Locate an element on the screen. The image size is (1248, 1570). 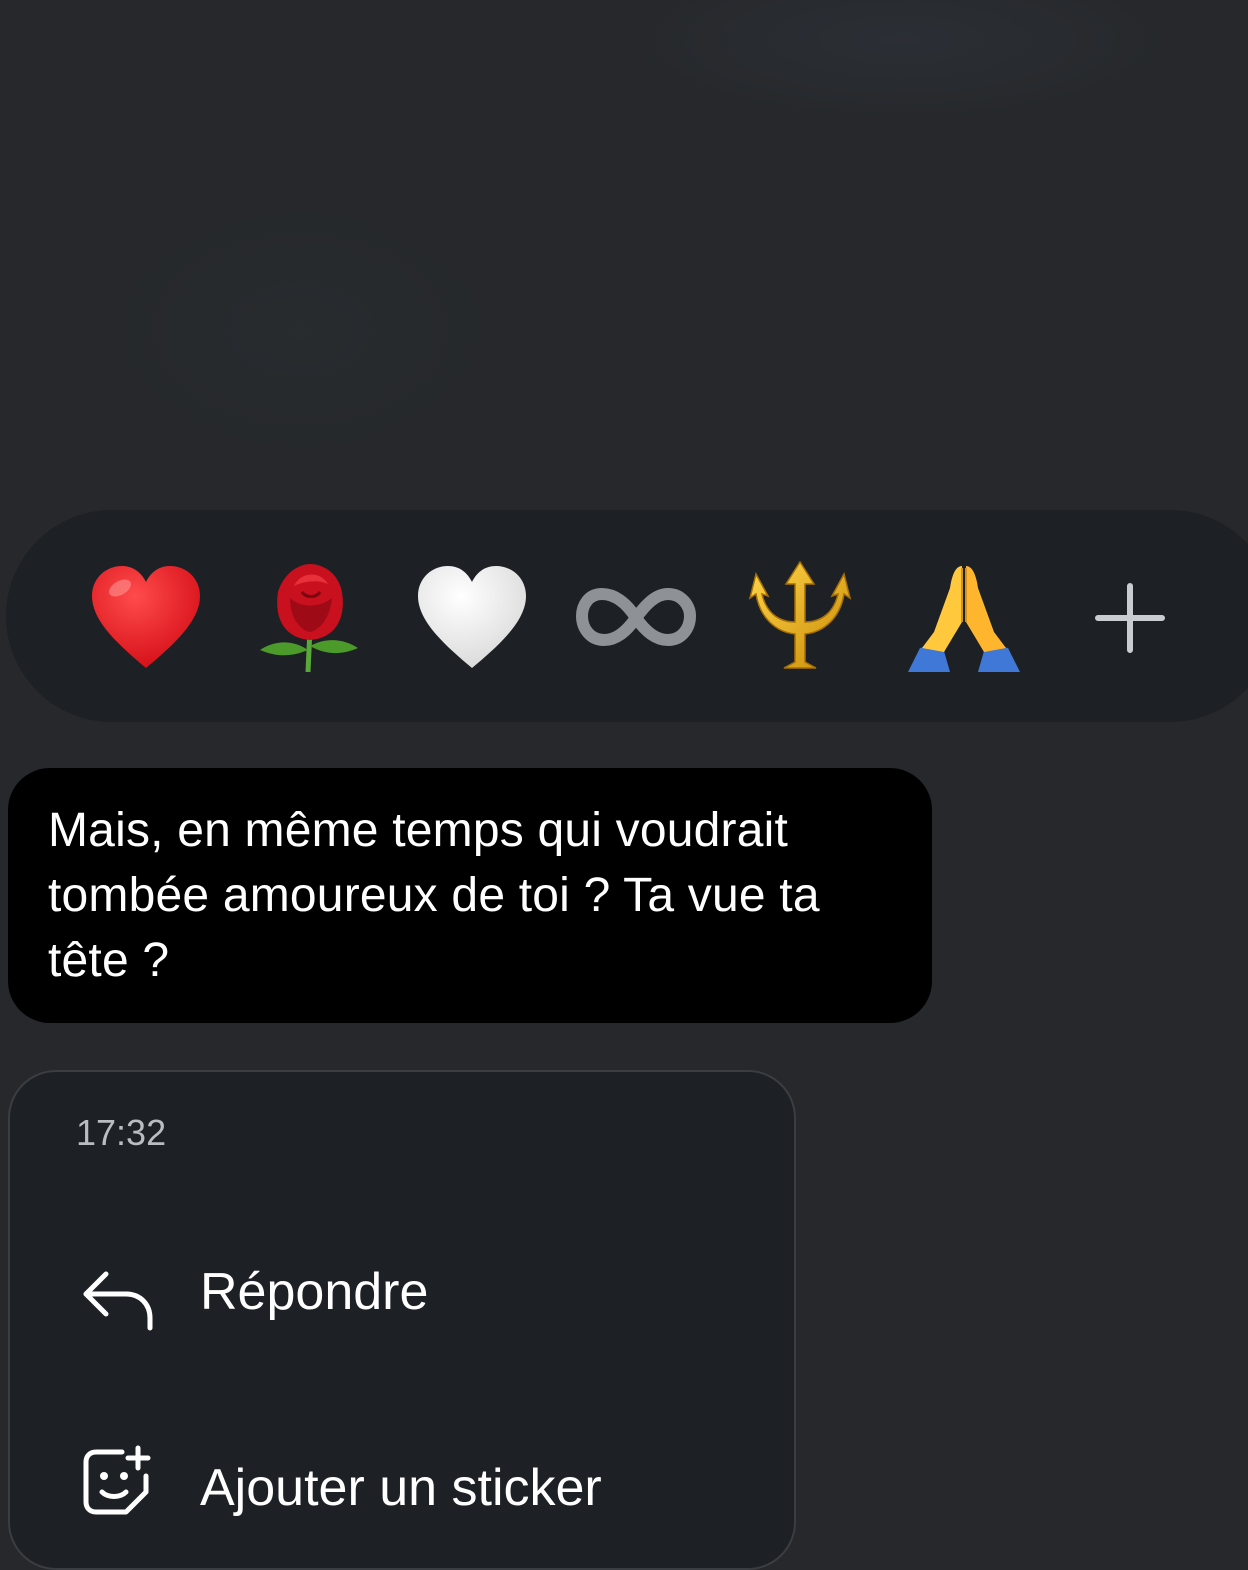
reply-menu-item: Répondre is located at coordinates (402, 1295).